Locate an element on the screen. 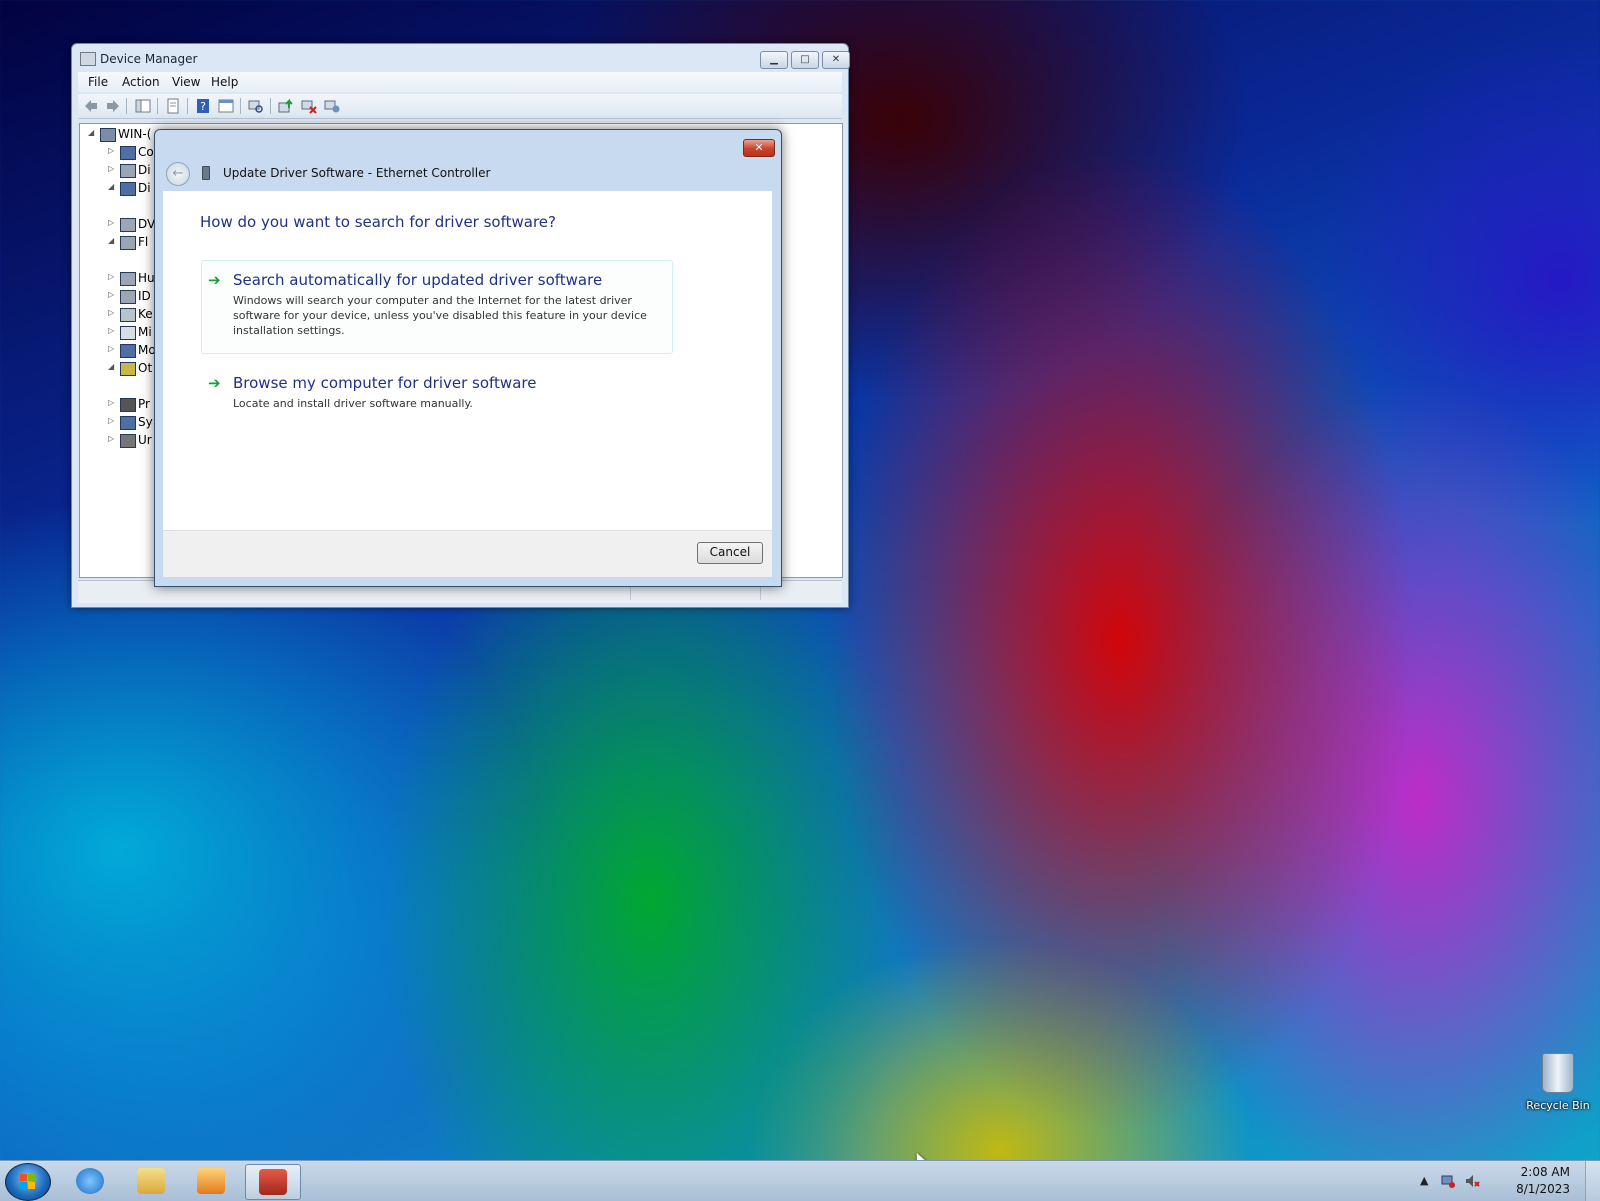 Image resolution: width=1600 pixels, height=1201 pixels. tree-item-label: DV is located at coordinates (147, 224).